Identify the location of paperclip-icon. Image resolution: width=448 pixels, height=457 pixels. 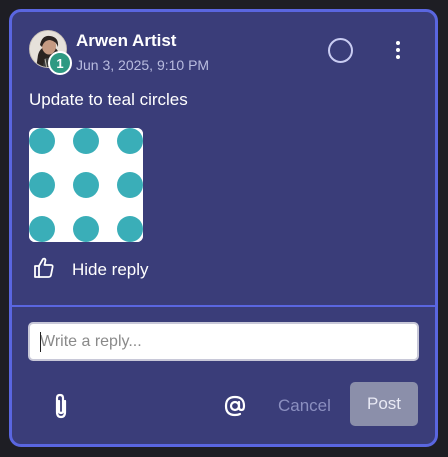
(61, 406).